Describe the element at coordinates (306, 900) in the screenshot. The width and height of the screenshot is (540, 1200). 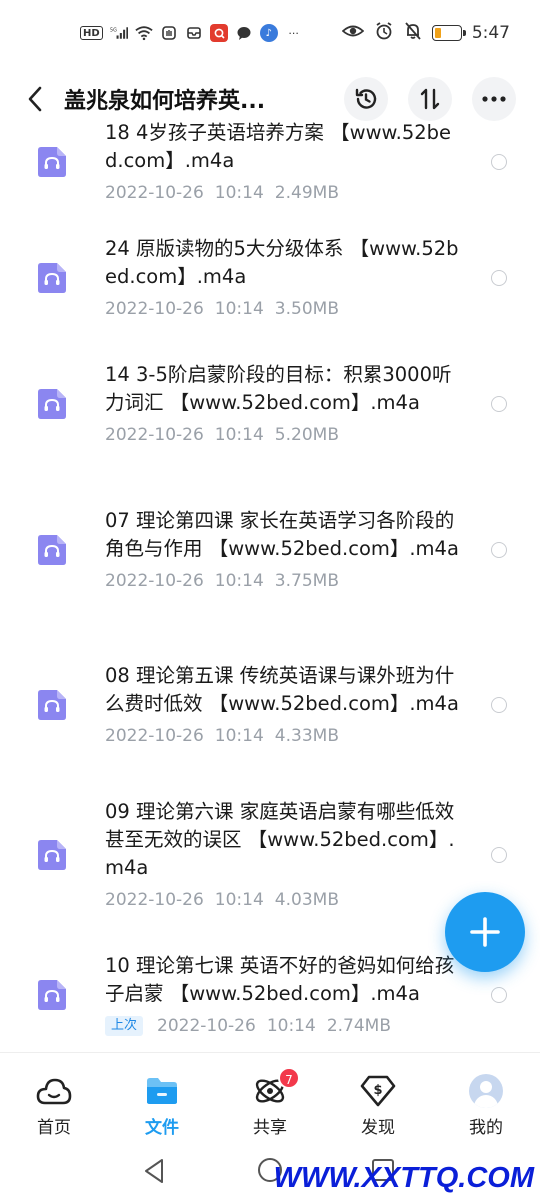
I see `file-size: 4.03MB` at that location.